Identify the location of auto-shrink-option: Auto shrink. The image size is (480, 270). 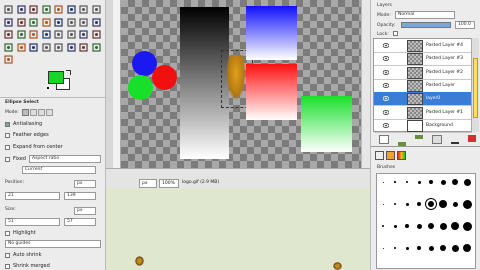
(23, 255).